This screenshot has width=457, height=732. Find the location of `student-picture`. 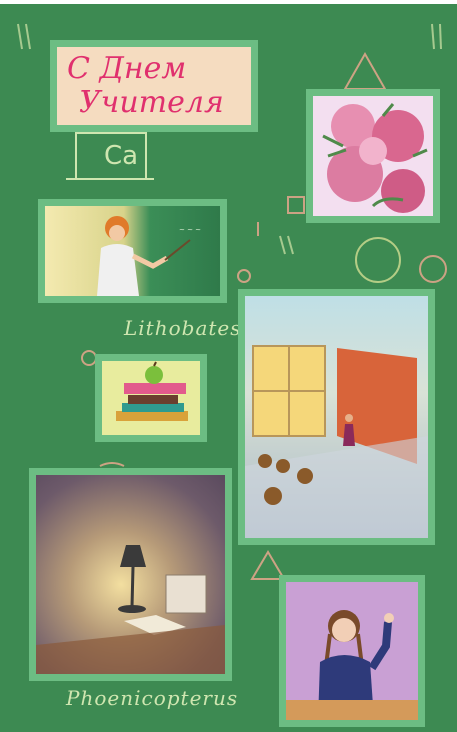

student-picture is located at coordinates (352, 651).